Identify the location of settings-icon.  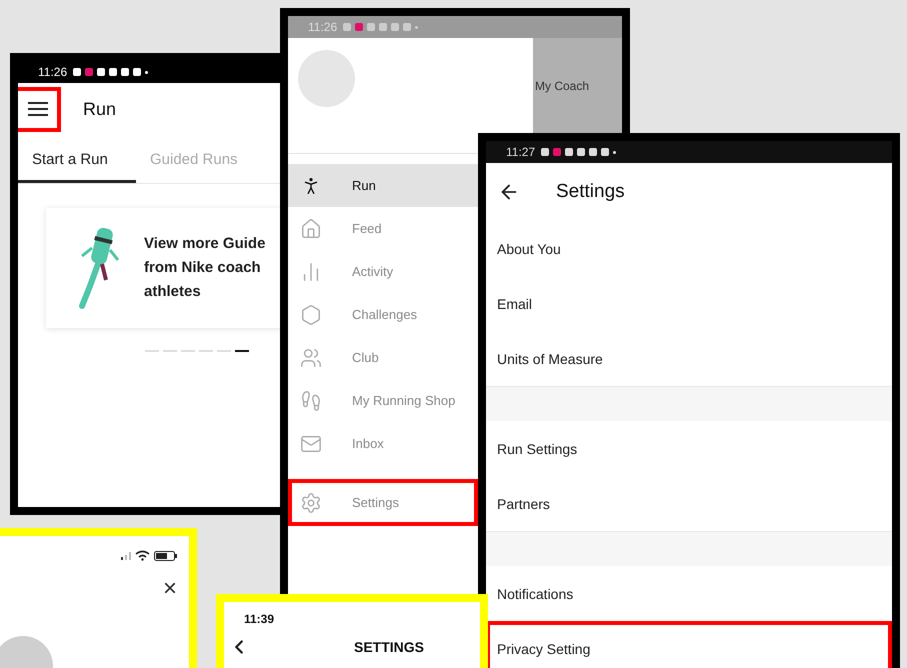
(311, 503).